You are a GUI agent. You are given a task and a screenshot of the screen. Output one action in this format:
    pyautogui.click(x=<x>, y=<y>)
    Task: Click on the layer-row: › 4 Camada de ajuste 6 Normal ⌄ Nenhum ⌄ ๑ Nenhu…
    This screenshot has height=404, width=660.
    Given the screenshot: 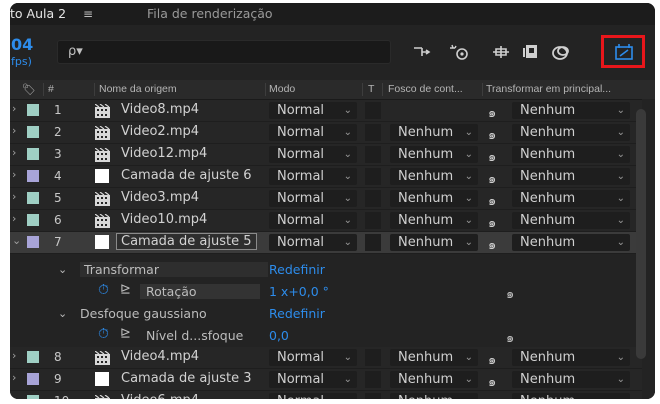 What is the action you would take?
    pyautogui.click(x=326, y=177)
    